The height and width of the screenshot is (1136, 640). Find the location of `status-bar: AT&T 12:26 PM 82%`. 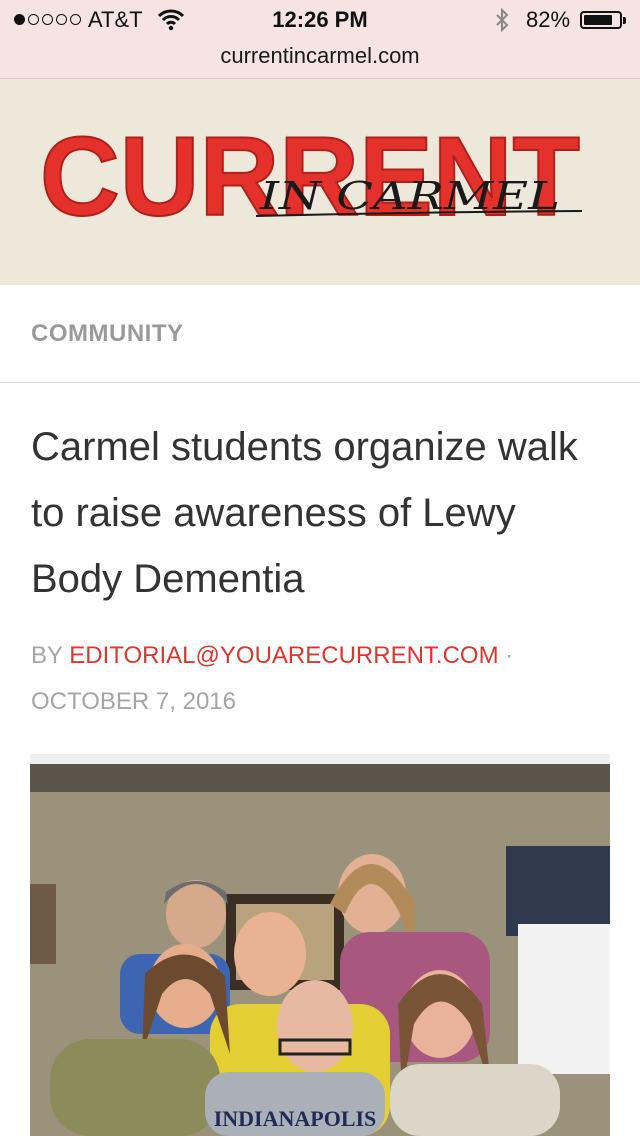

status-bar: AT&T 12:26 PM 82% is located at coordinates (320, 20).